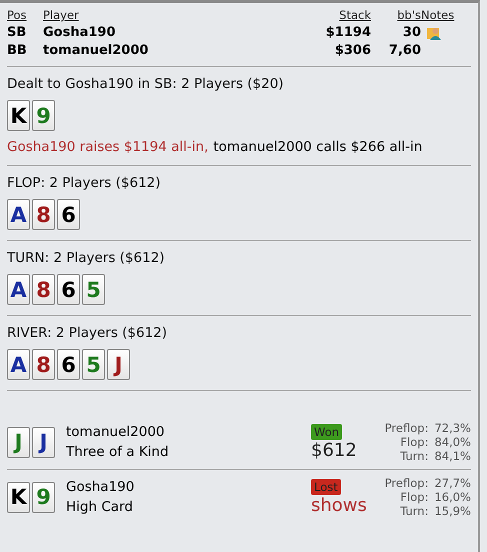 The height and width of the screenshot is (552, 487). Describe the element at coordinates (61, 15) in the screenshot. I see `column-header: Player` at that location.